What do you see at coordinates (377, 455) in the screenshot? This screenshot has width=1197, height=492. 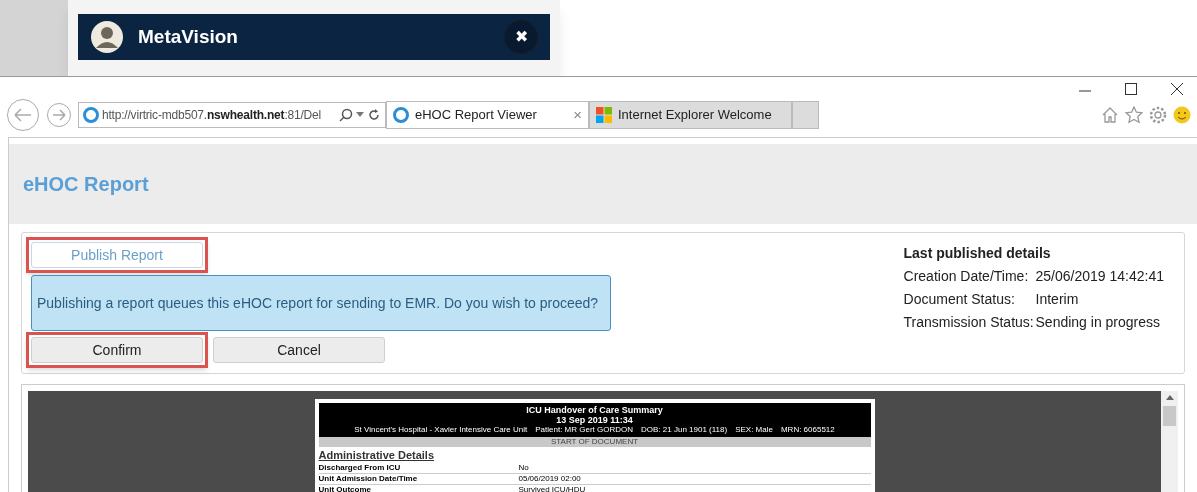 I see `section-heading: Administrative Details` at bounding box center [377, 455].